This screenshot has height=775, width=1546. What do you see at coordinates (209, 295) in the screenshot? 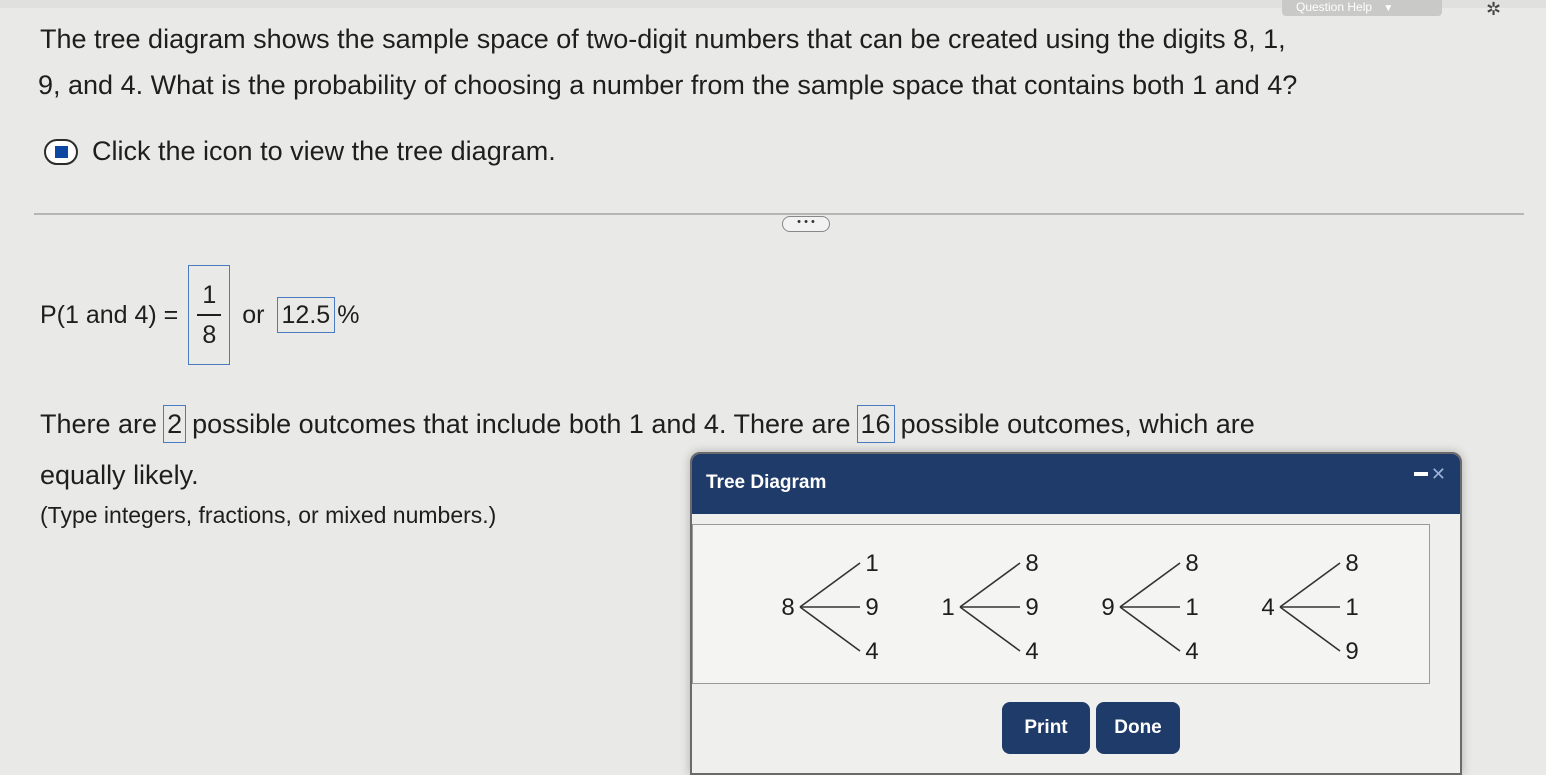
I see `fraction-numerator: 1` at bounding box center [209, 295].